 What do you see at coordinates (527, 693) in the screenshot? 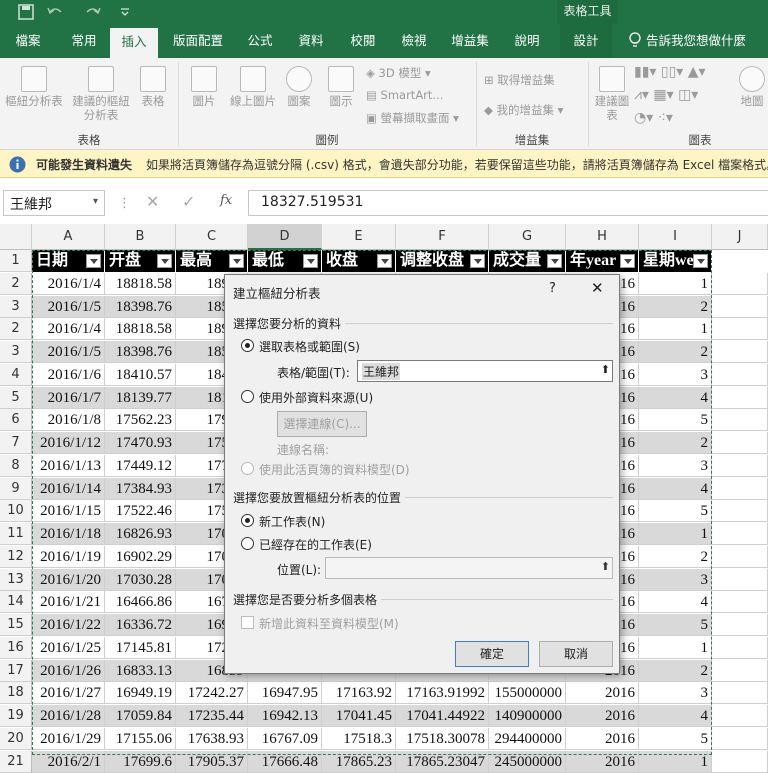
I see `table-cell: 155000000` at bounding box center [527, 693].